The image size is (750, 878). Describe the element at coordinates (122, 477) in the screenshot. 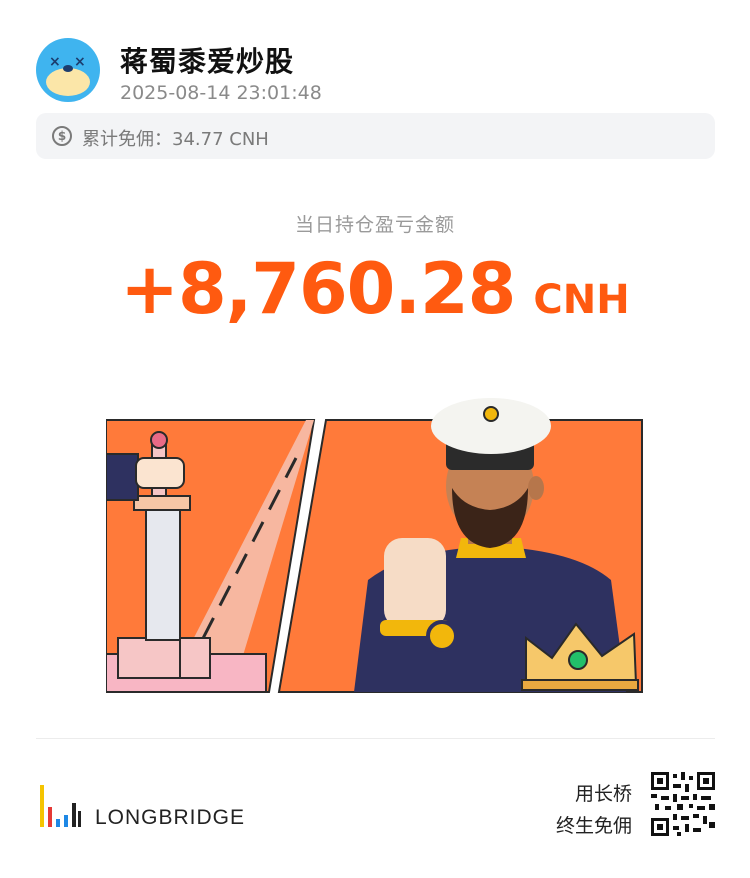

I see `sleeve` at that location.